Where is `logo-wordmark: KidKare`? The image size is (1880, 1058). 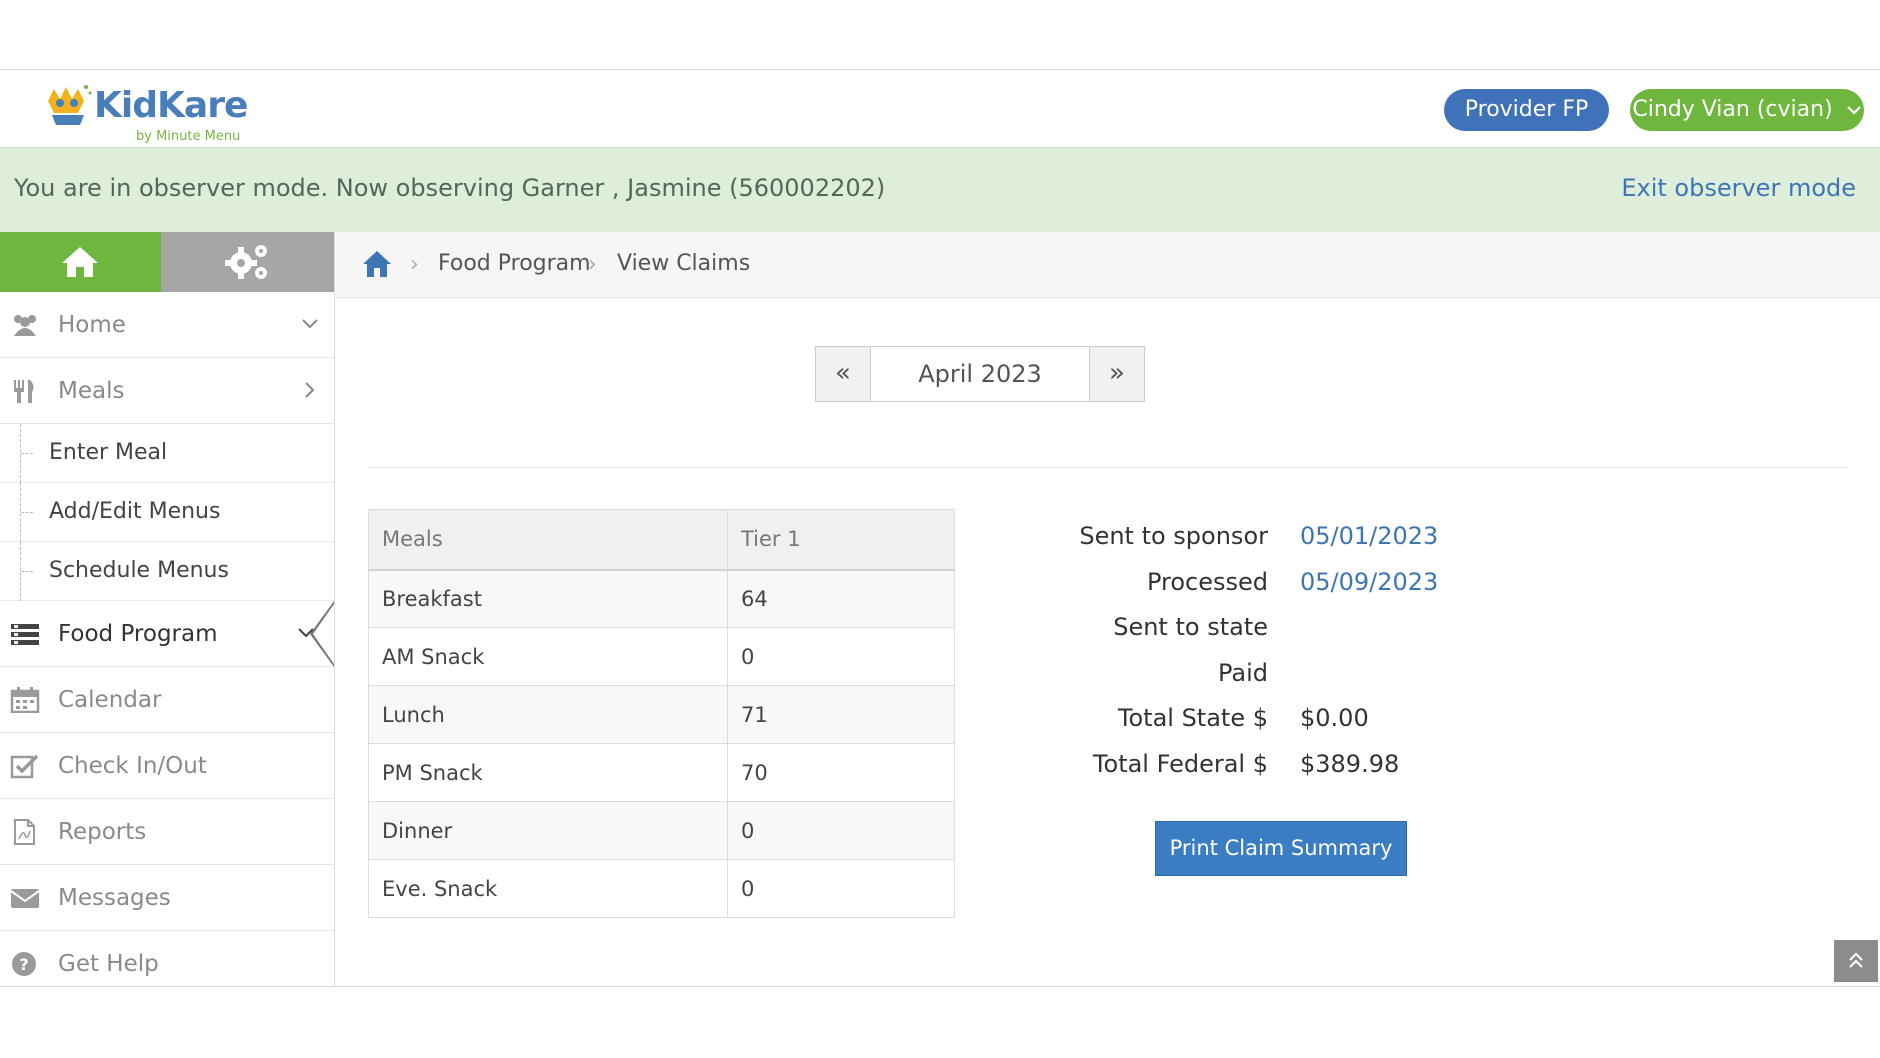 logo-wordmark: KidKare is located at coordinates (171, 105).